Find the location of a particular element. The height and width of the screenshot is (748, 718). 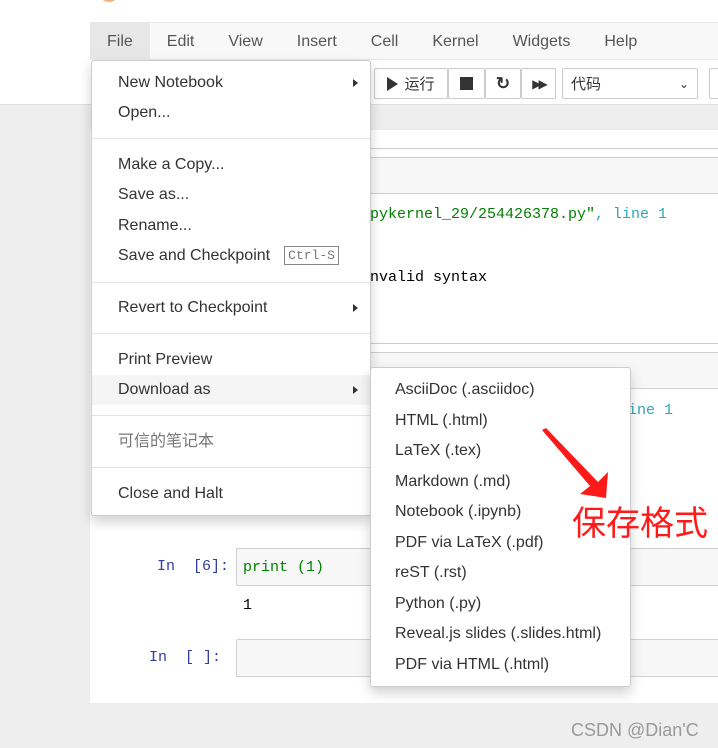

menu-edit: Edit is located at coordinates (181, 41).